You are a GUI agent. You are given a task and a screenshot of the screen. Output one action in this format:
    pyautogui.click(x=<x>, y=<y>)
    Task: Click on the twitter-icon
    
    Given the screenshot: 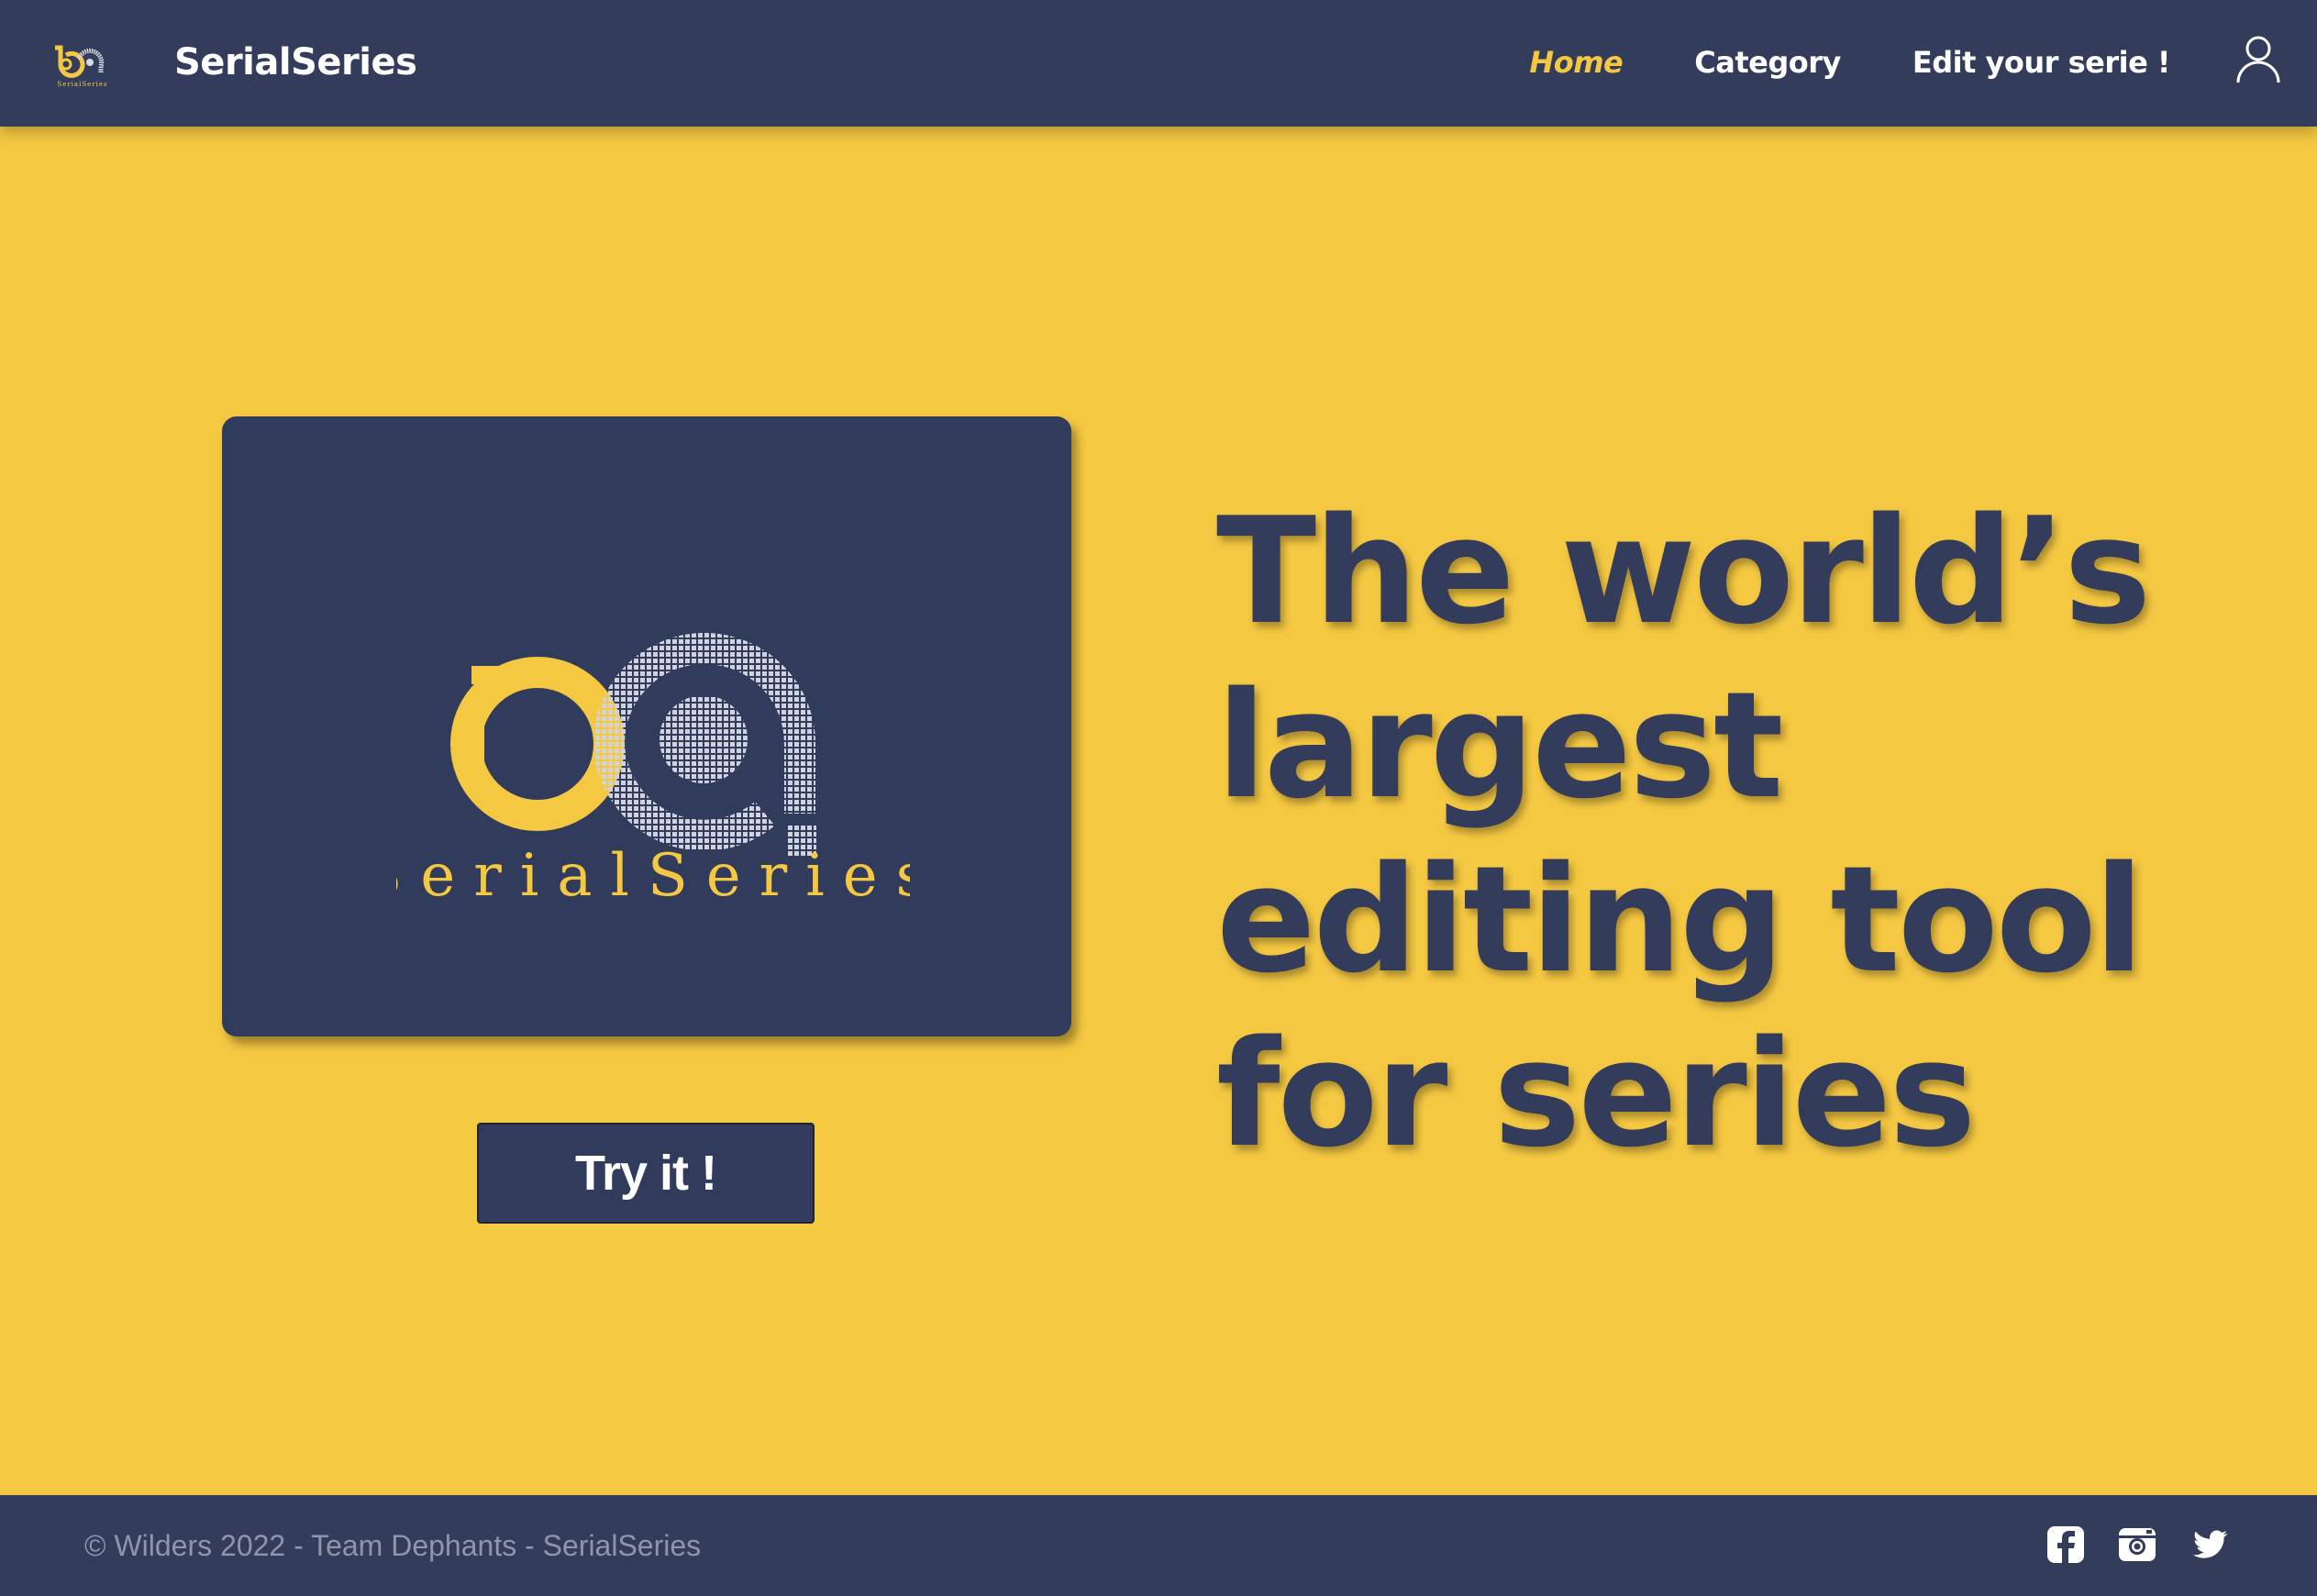 What is the action you would take?
    pyautogui.click(x=2210, y=1544)
    